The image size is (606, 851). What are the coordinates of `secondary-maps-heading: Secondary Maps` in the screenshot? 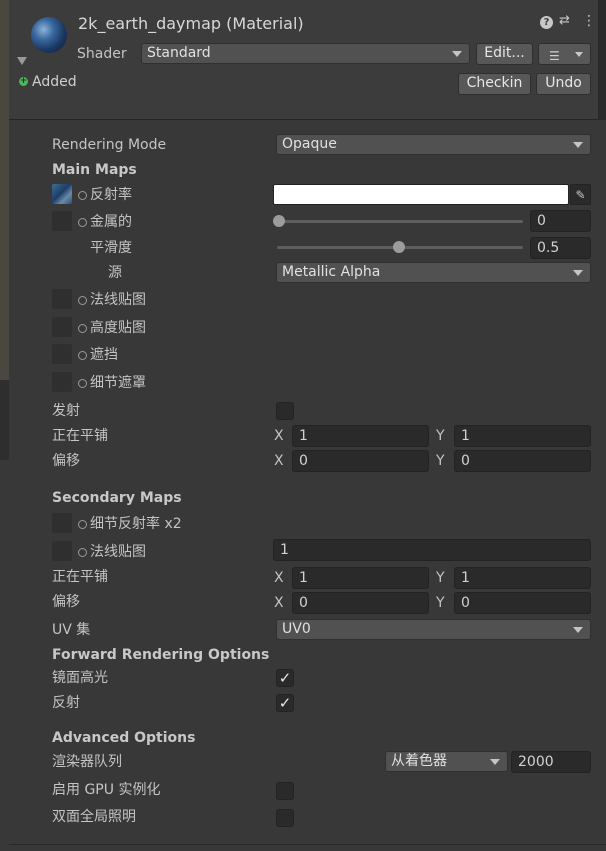 It's located at (117, 498).